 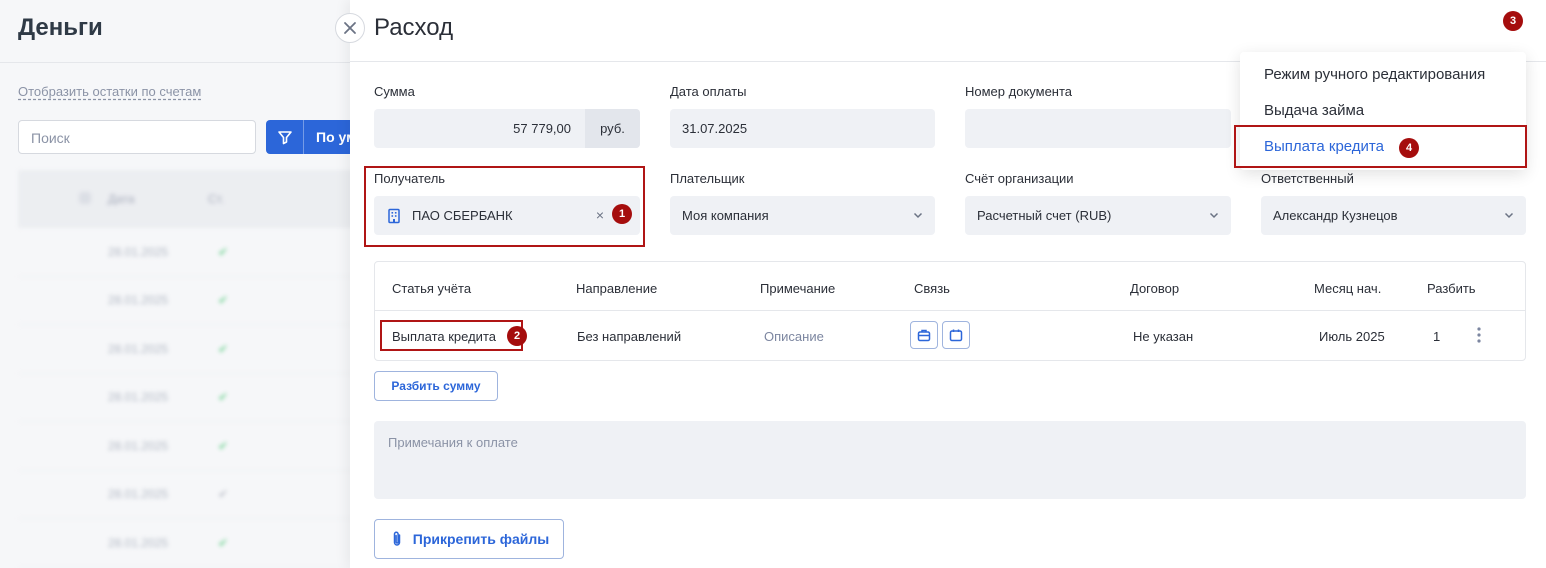 I want to click on background-table-header: Дата Ст., so click(x=189, y=199).